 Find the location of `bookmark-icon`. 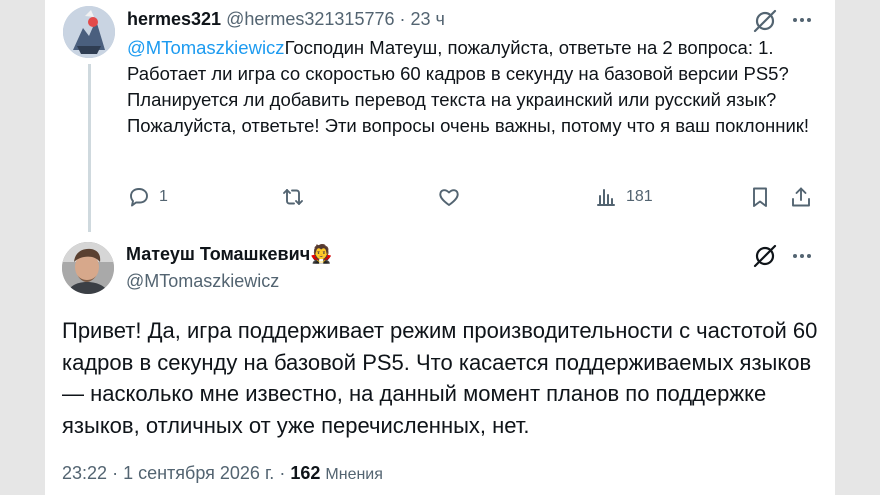

bookmark-icon is located at coordinates (760, 197).